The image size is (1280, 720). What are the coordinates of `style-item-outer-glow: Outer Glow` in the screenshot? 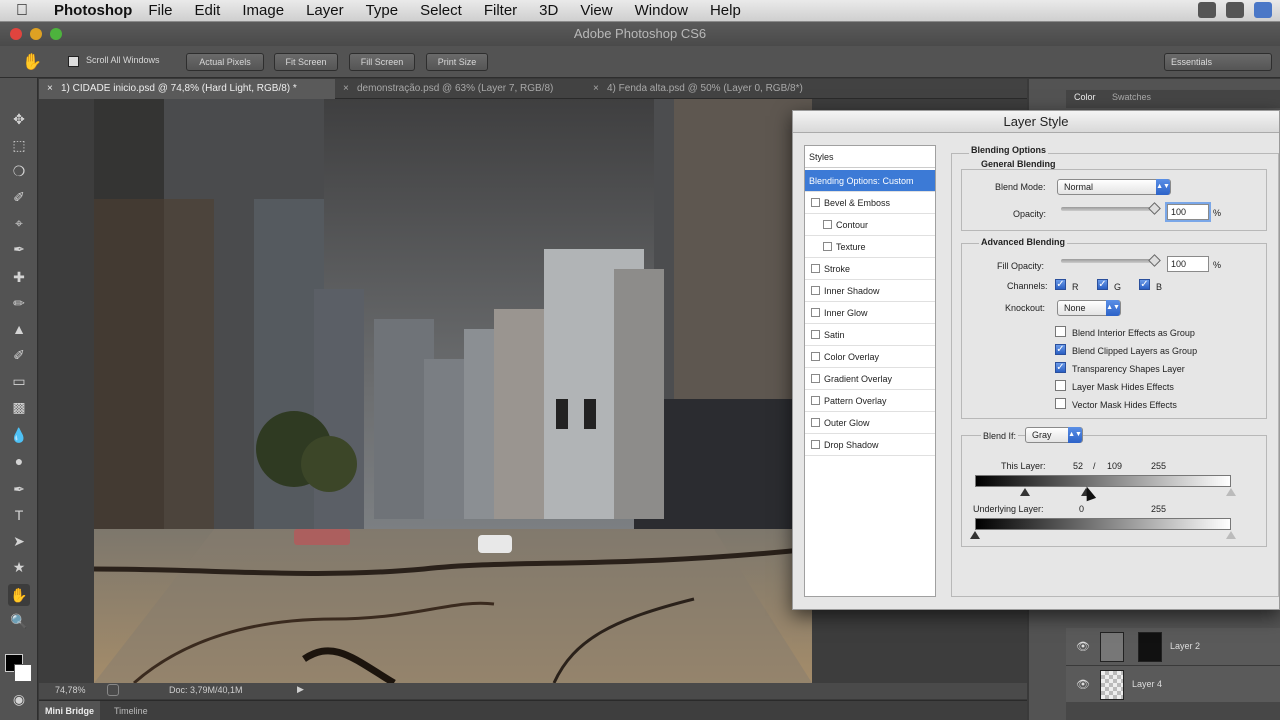 It's located at (870, 423).